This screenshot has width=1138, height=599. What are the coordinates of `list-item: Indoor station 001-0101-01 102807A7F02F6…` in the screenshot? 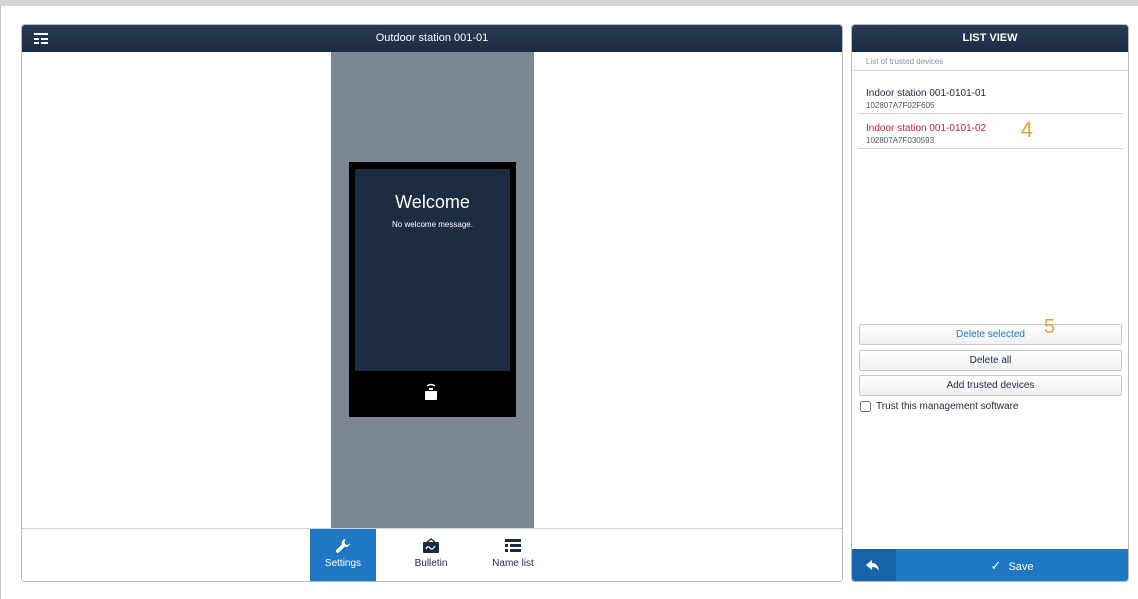 It's located at (990, 96).